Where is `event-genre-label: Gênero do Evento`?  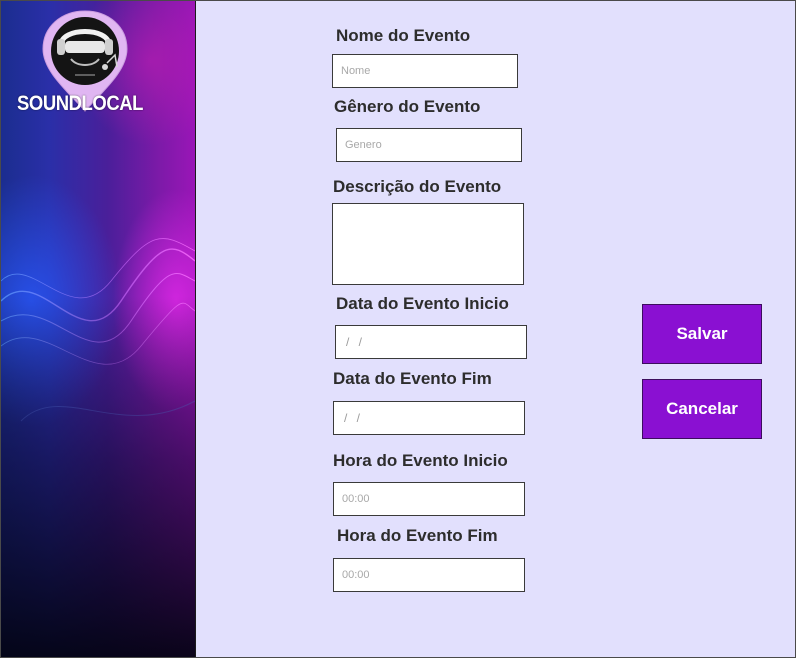
event-genre-label: Gênero do Evento is located at coordinates (407, 106).